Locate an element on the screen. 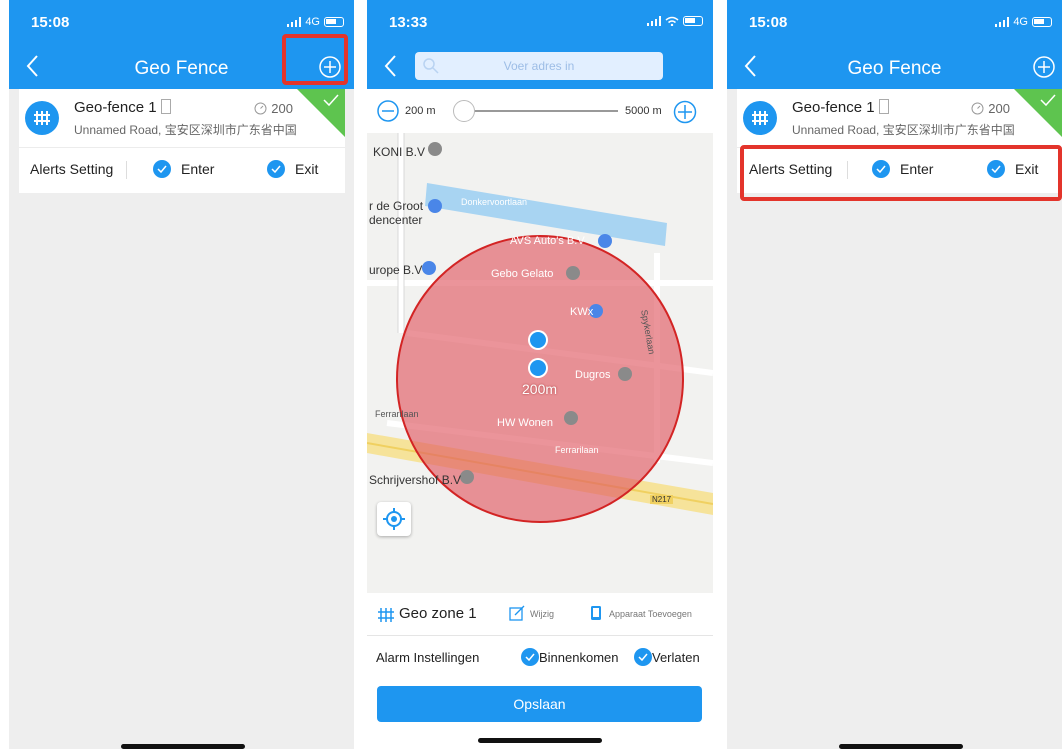 The image size is (1062, 749). alerts-setting-row: Alerts Setting Enter Exit is located at coordinates (182, 170).